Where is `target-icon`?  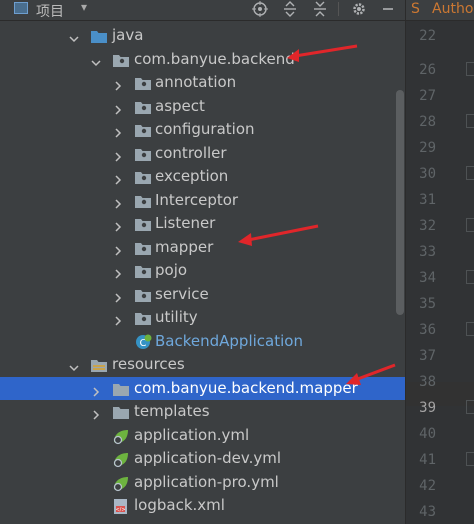
target-icon is located at coordinates (260, 9).